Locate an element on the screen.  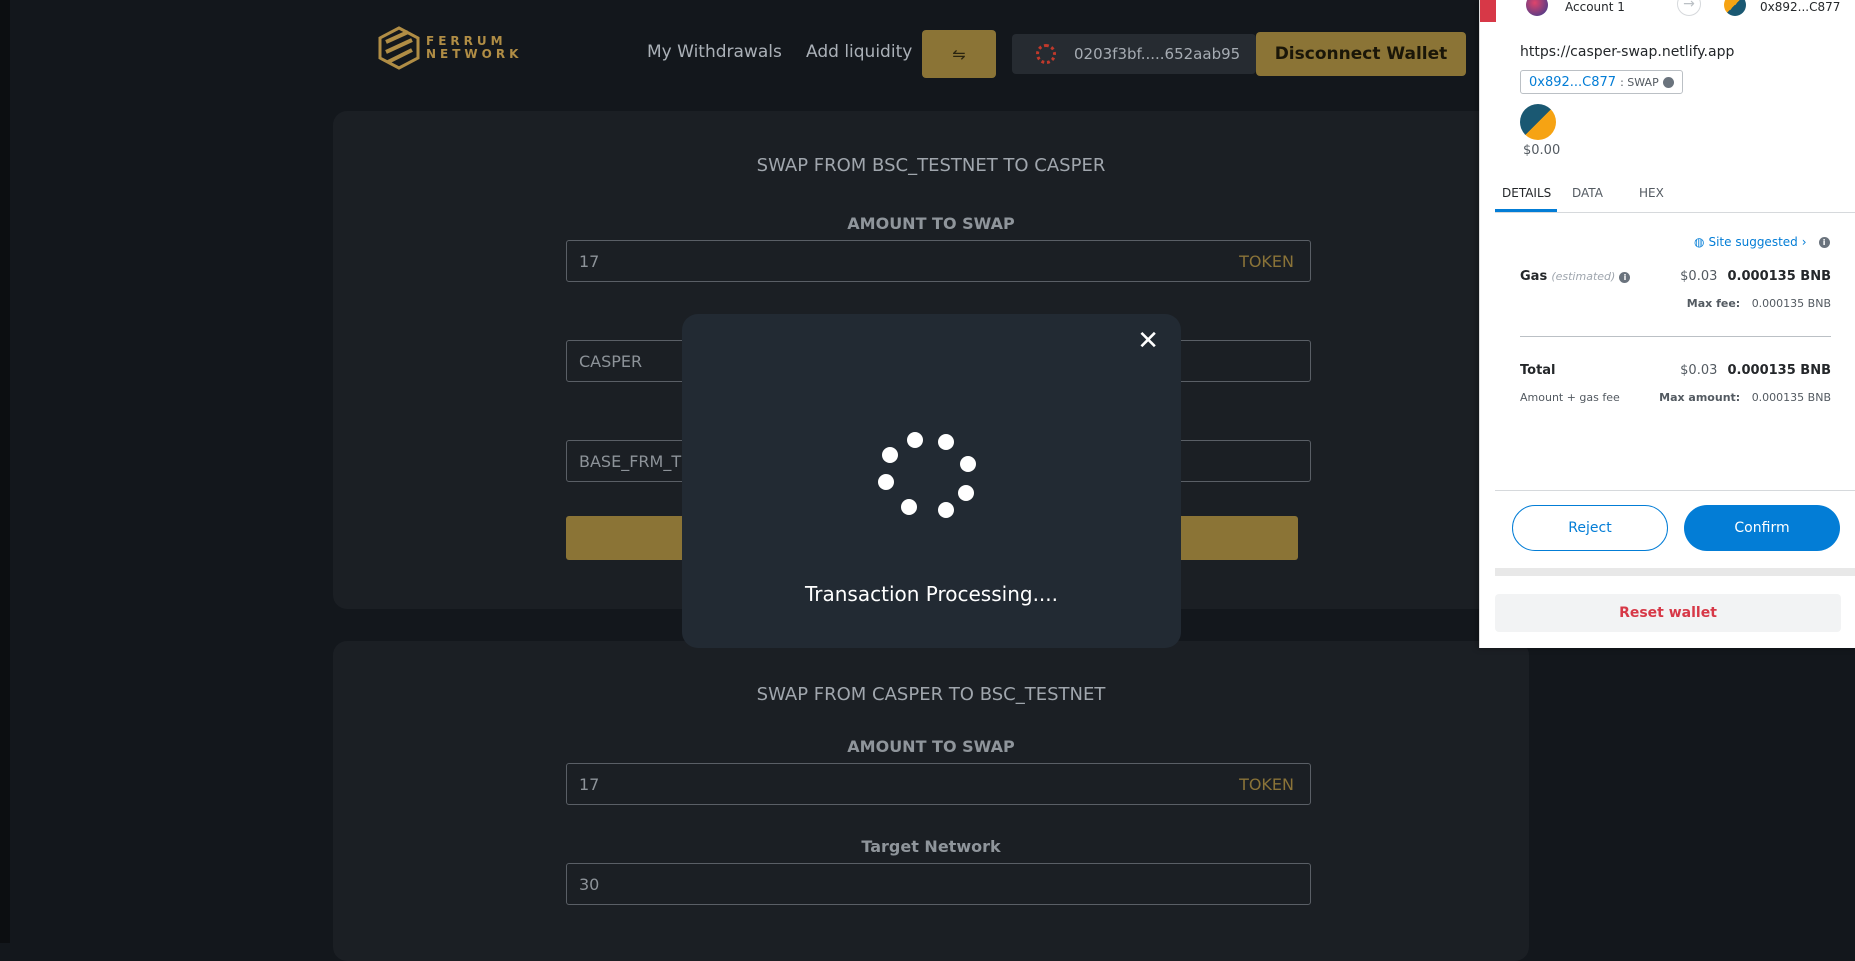
globe-icon: ◍ is located at coordinates (1699, 242).